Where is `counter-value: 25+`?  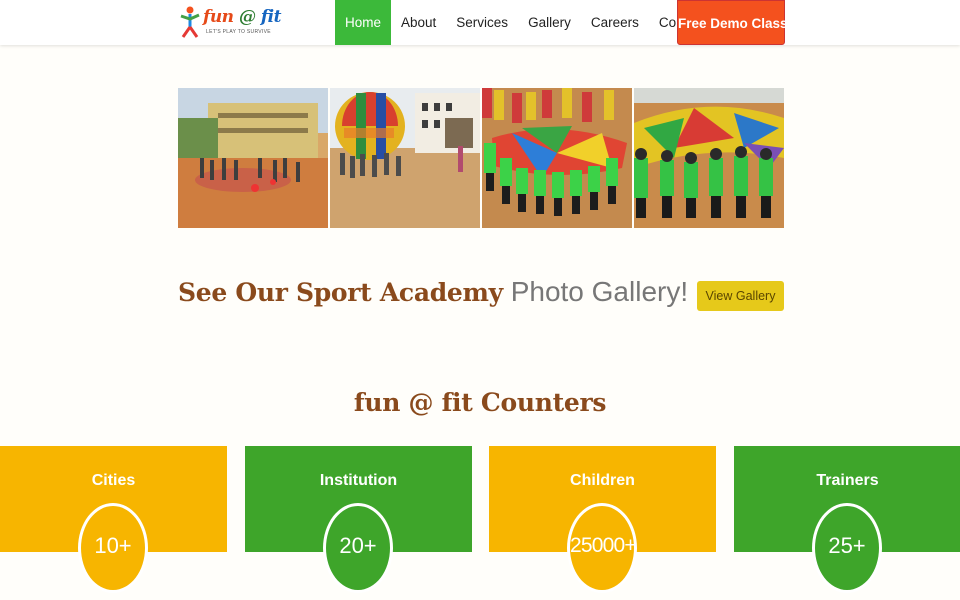
counter-value: 25+ is located at coordinates (847, 548).